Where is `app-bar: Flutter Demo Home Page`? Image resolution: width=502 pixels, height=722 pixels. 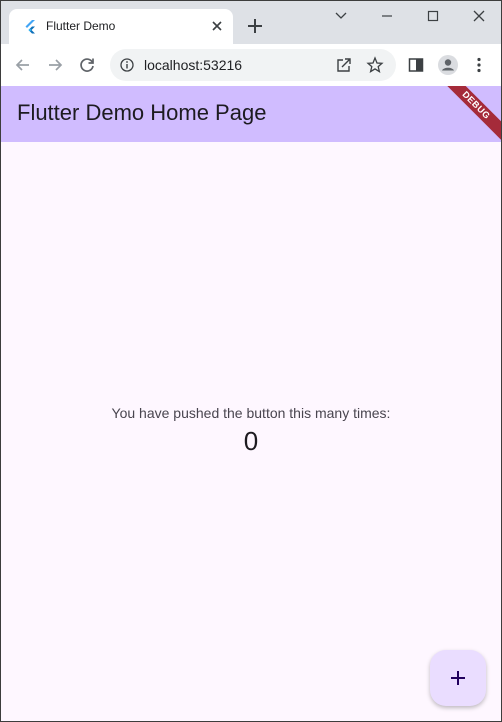
app-bar: Flutter Demo Home Page is located at coordinates (251, 114).